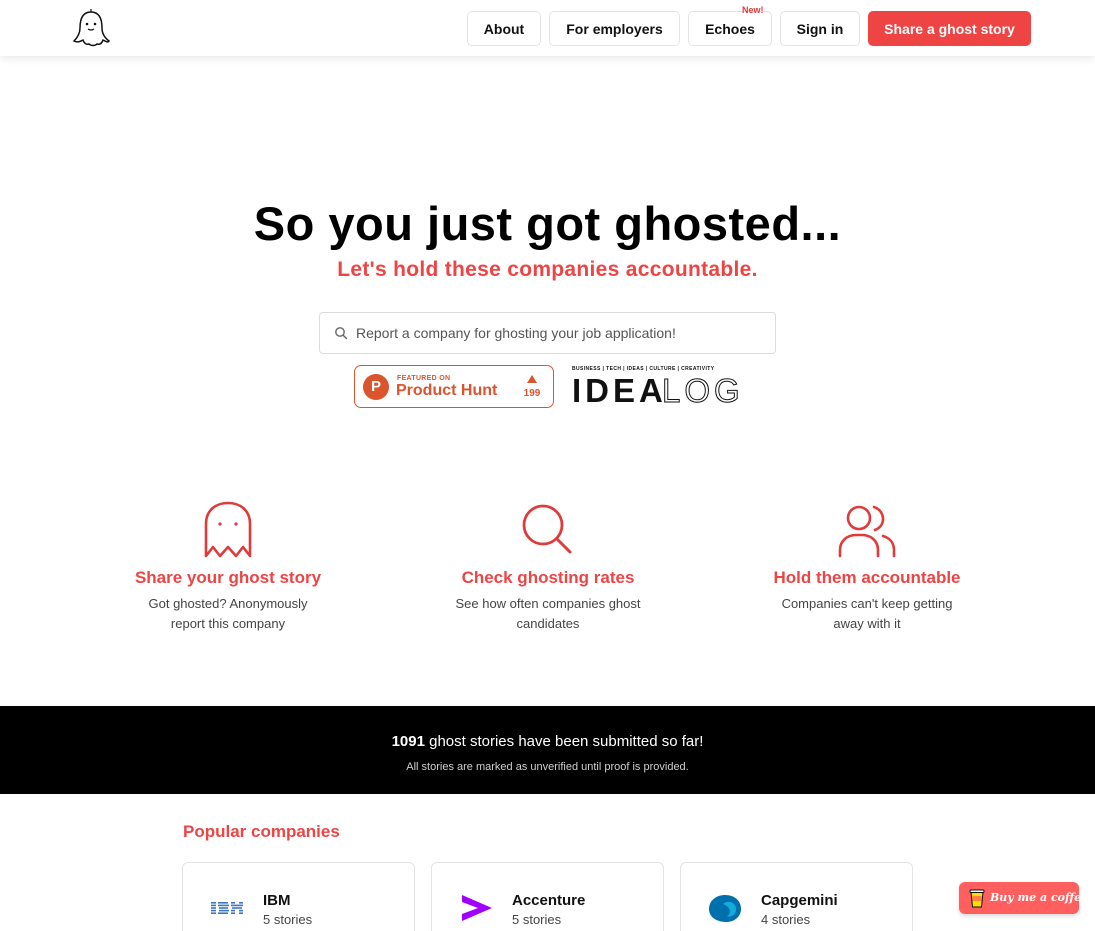 This screenshot has height=931, width=1095. What do you see at coordinates (477, 908) in the screenshot?
I see `accenture-logo-icon` at bounding box center [477, 908].